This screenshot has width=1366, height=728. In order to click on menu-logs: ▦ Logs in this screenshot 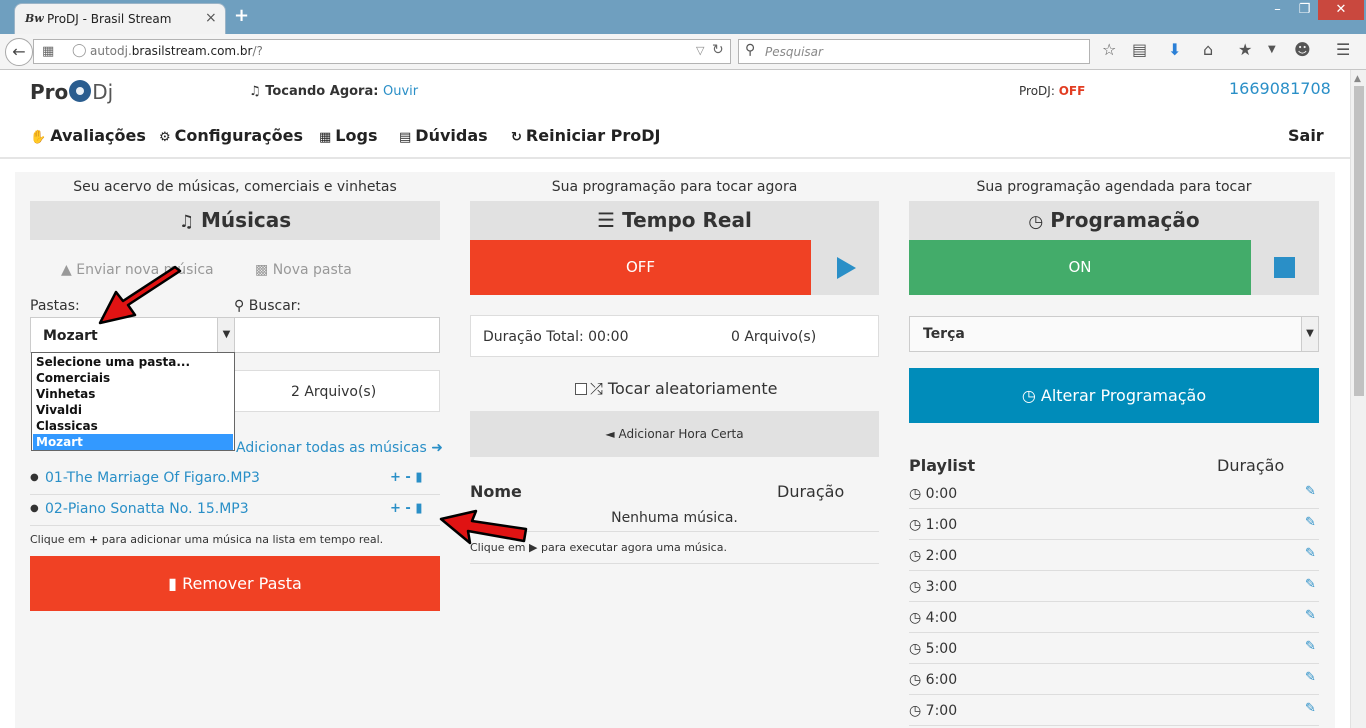, I will do `click(348, 135)`.